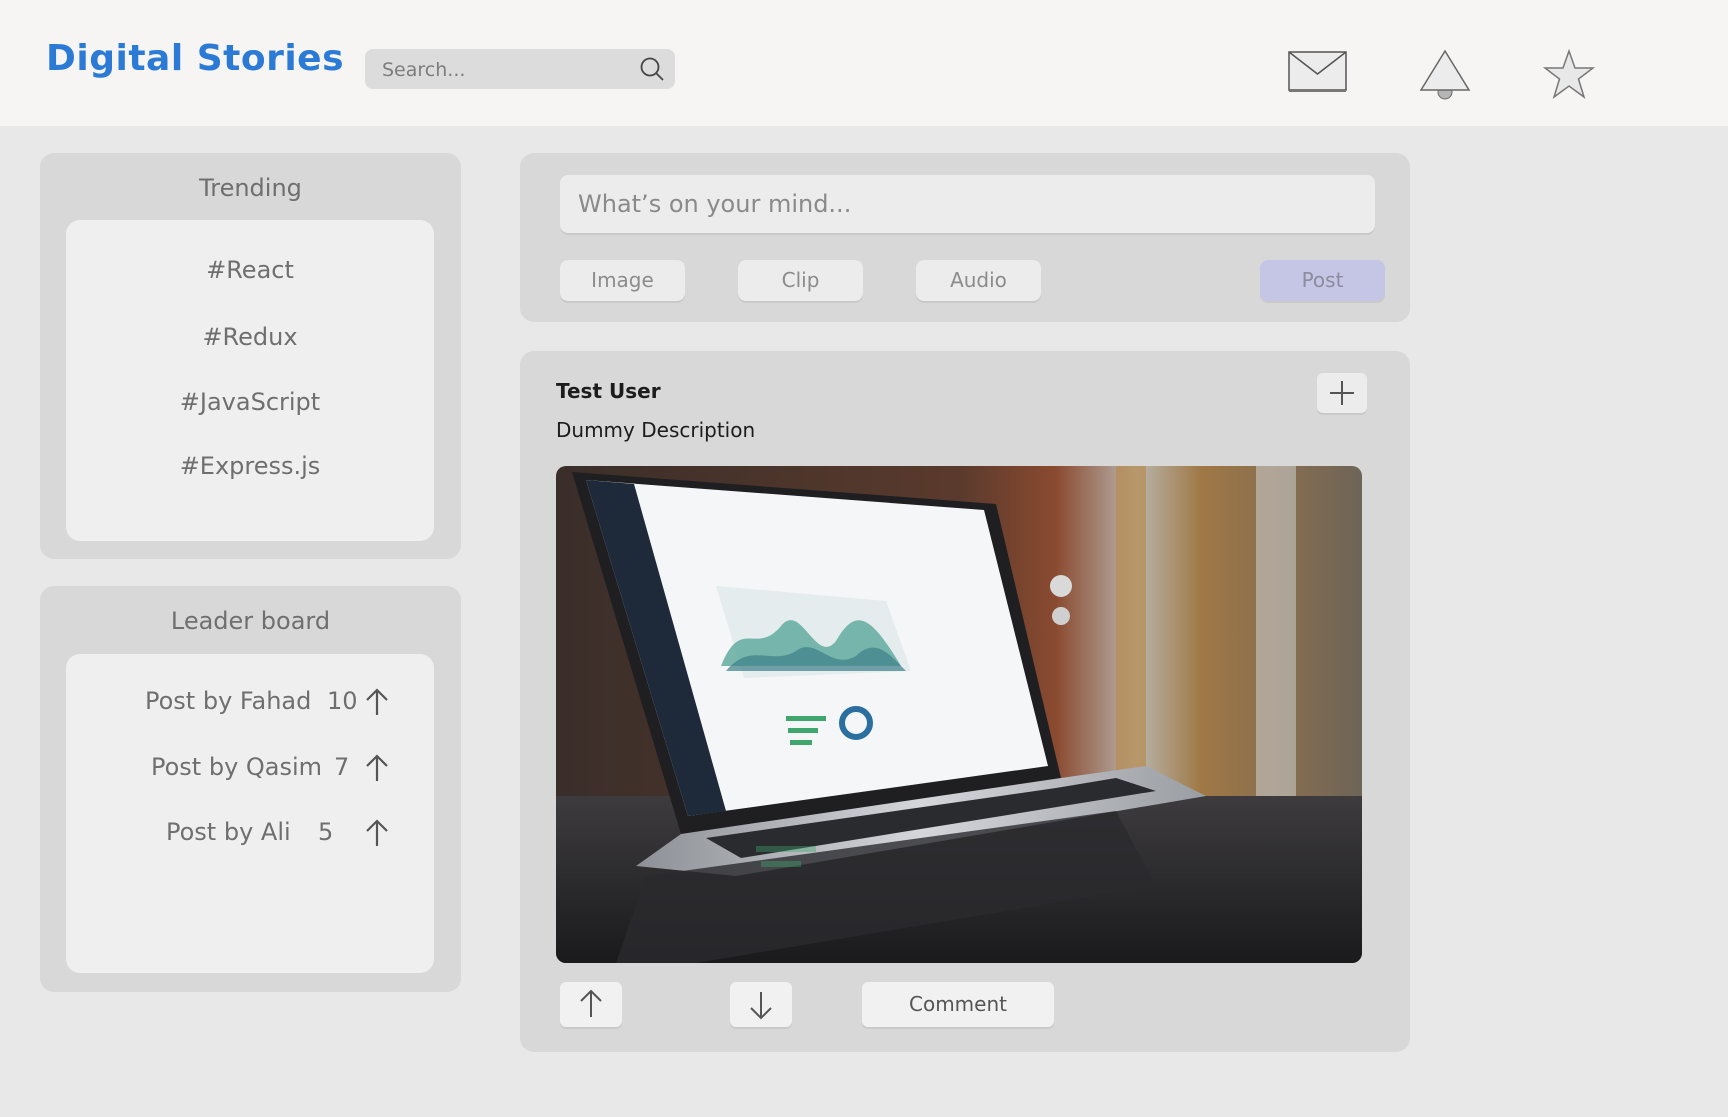 Image resolution: width=1728 pixels, height=1117 pixels. Describe the element at coordinates (237, 767) in the screenshot. I see `leaderboard-post-name: Post by Qasim` at that location.